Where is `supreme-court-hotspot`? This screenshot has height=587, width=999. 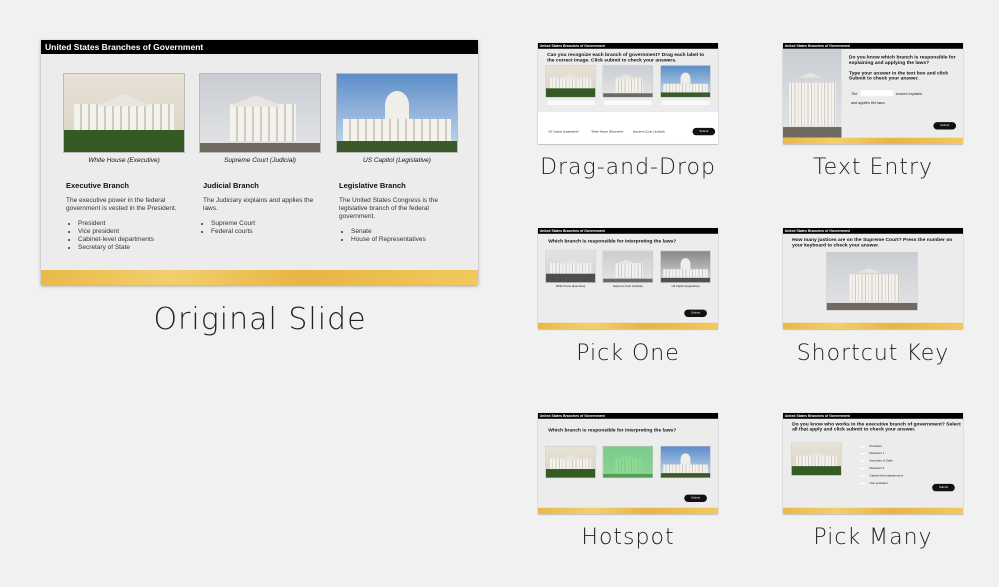
supreme-court-hotspot is located at coordinates (627, 462).